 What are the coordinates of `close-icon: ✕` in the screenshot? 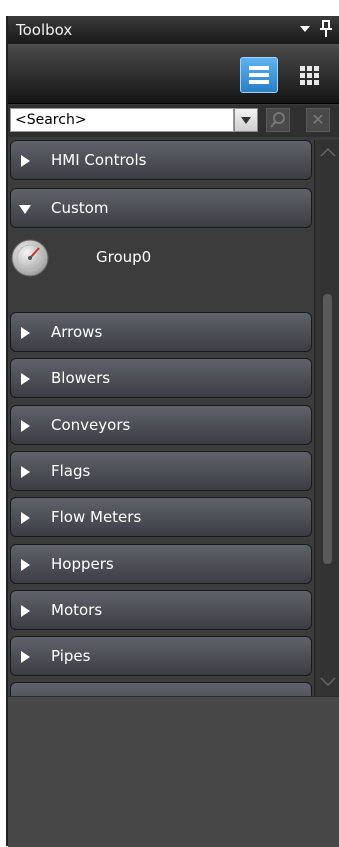 It's located at (318, 119).